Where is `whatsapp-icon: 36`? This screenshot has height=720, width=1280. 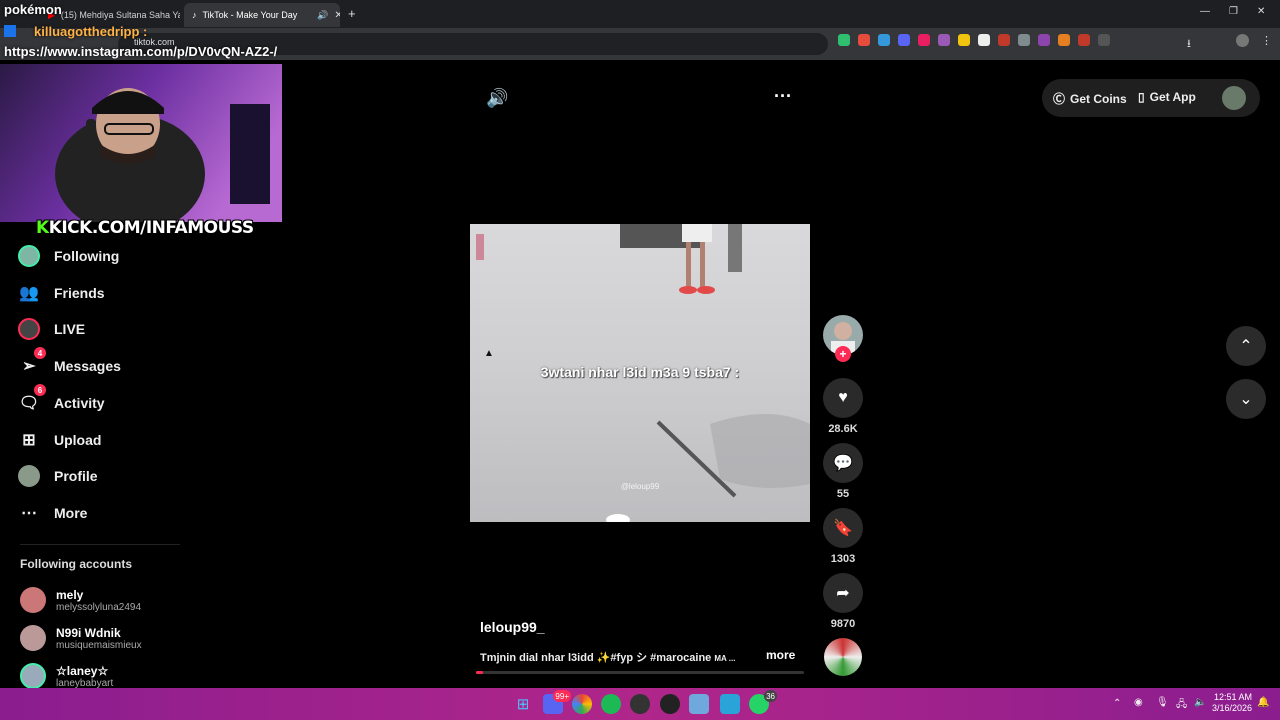 whatsapp-icon: 36 is located at coordinates (763, 702).